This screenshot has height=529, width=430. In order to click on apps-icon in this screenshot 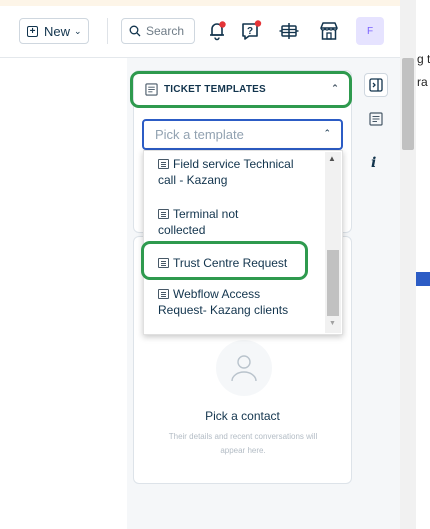, I will do `click(289, 31)`.